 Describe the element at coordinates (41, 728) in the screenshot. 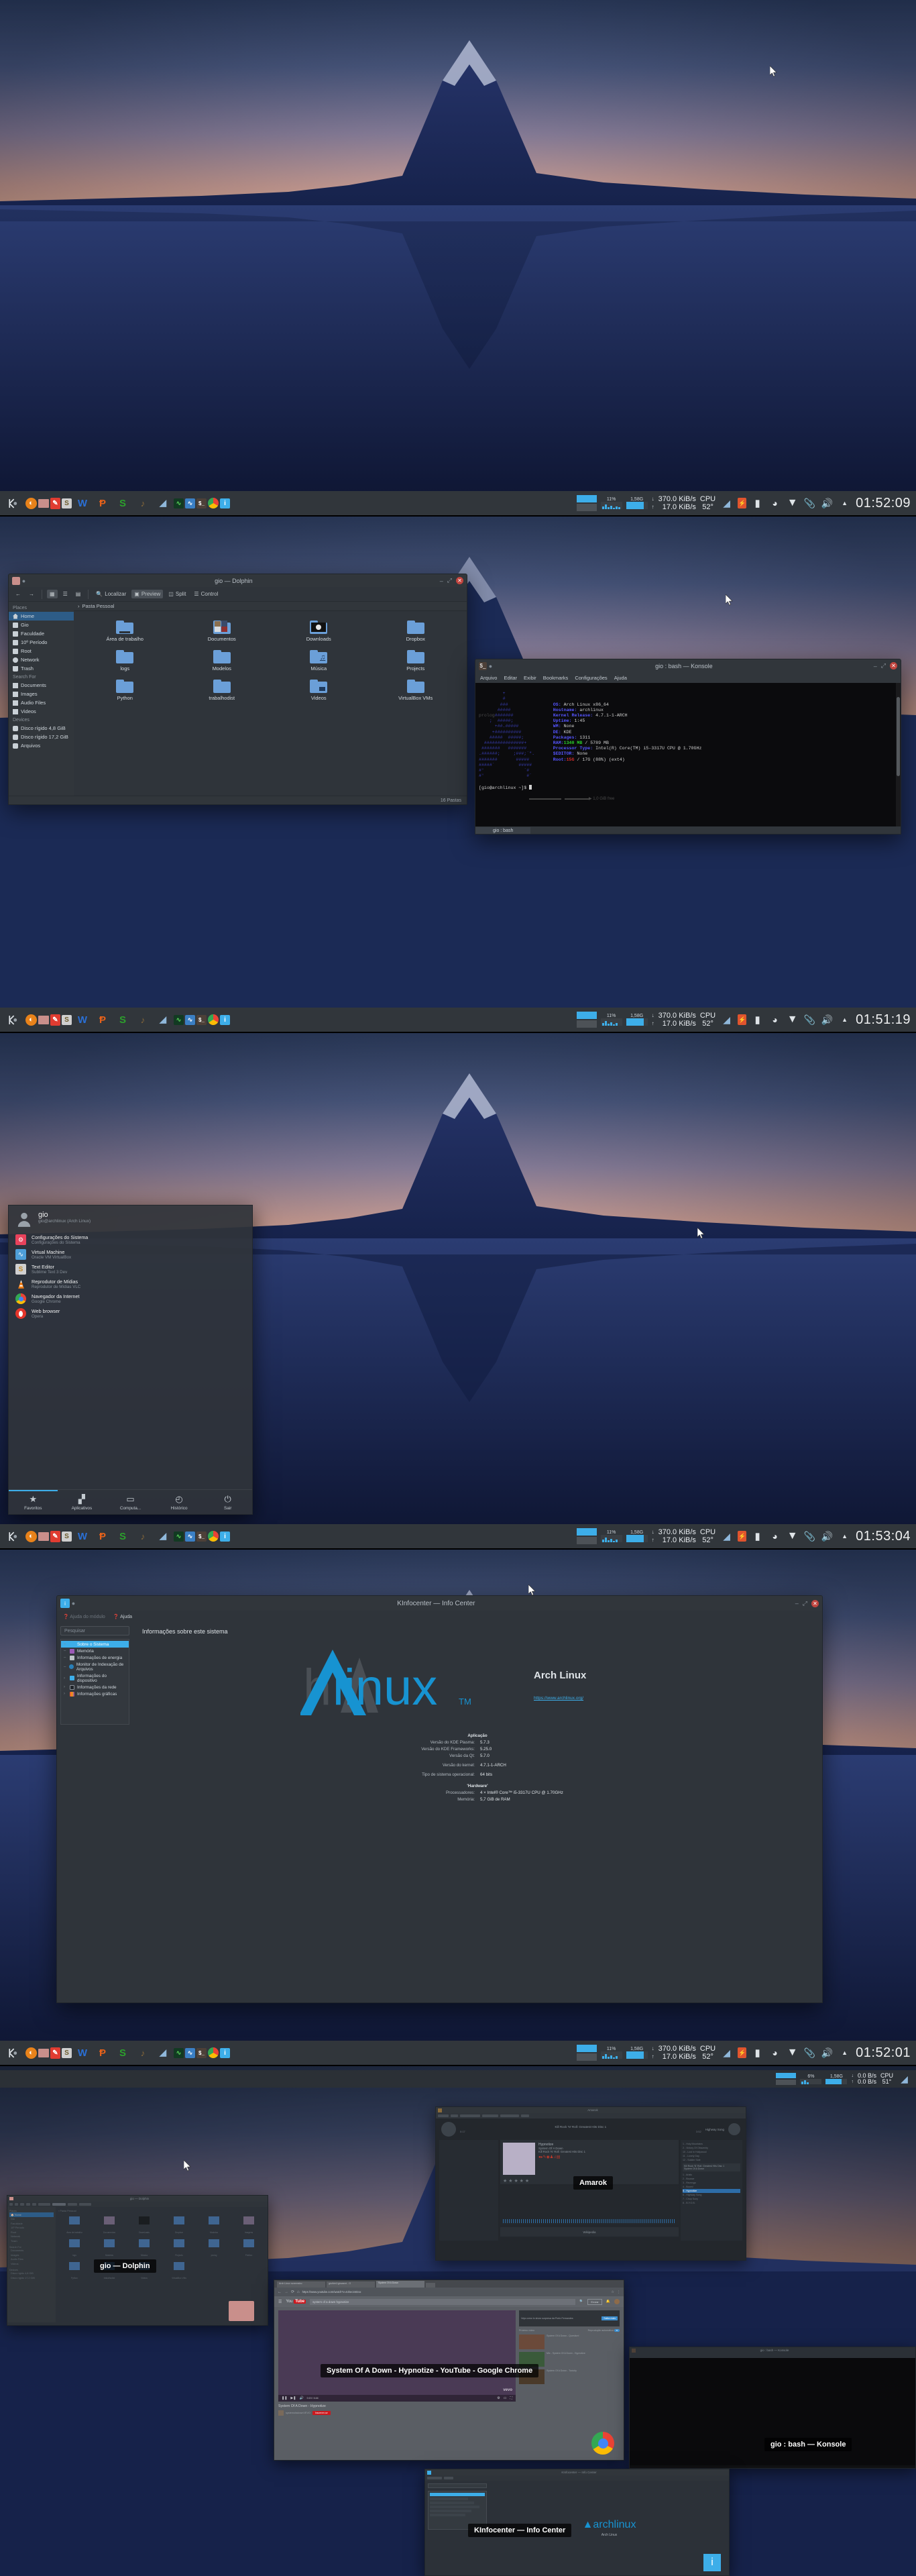

I see `sidebar-item-disk1: Disco rígido 4,8 GiB` at that location.